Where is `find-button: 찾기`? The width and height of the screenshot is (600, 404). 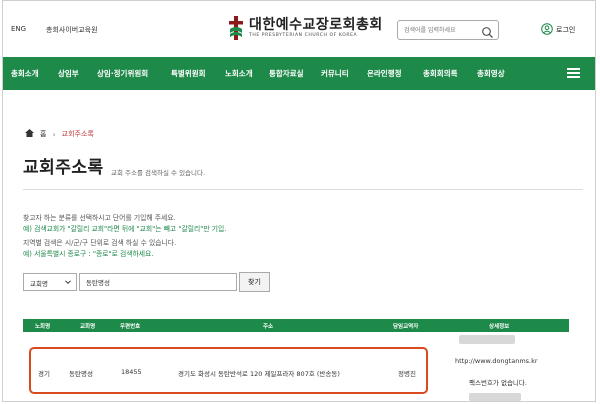 find-button: 찾기 is located at coordinates (254, 282).